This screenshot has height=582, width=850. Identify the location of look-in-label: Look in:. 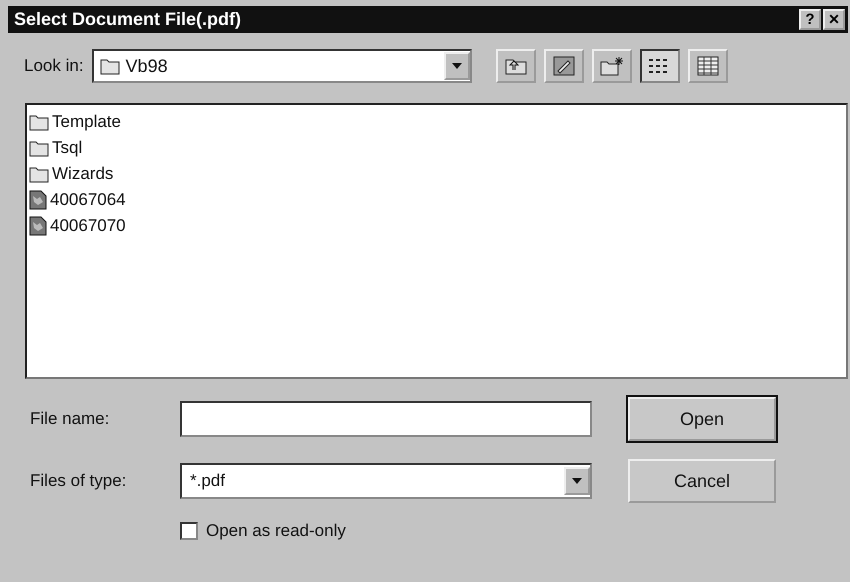
(54, 66).